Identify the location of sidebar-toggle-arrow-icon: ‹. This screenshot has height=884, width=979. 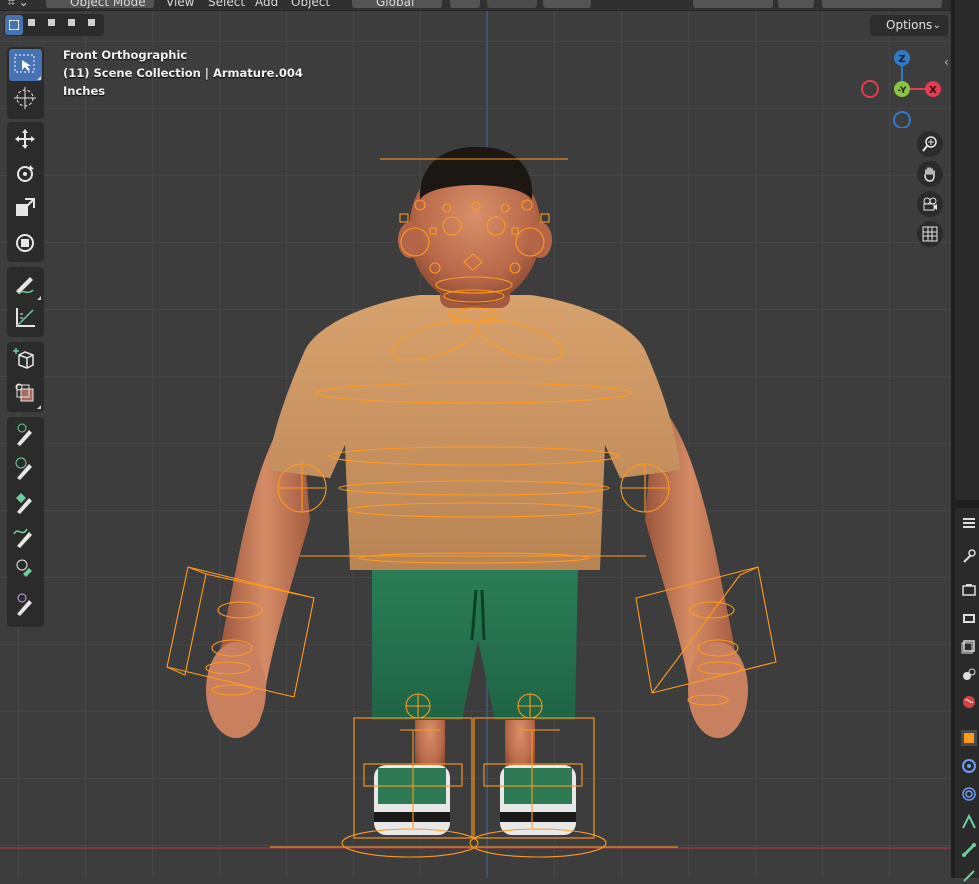
(946, 62).